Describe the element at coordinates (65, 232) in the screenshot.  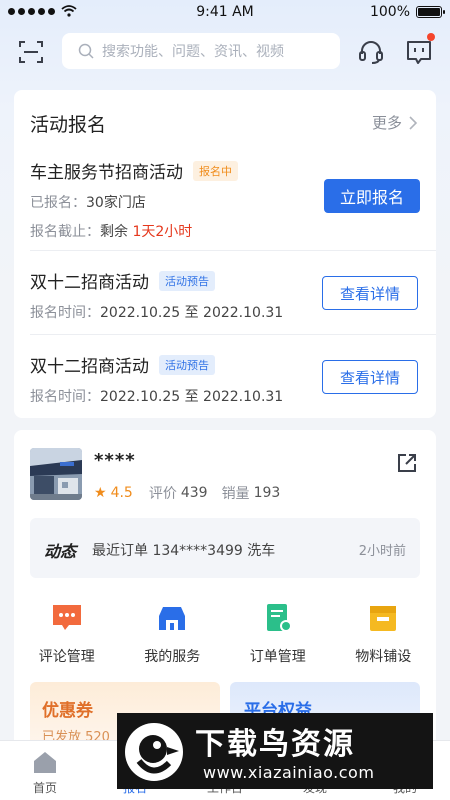
I see `deadline-label: 报名截止：` at that location.